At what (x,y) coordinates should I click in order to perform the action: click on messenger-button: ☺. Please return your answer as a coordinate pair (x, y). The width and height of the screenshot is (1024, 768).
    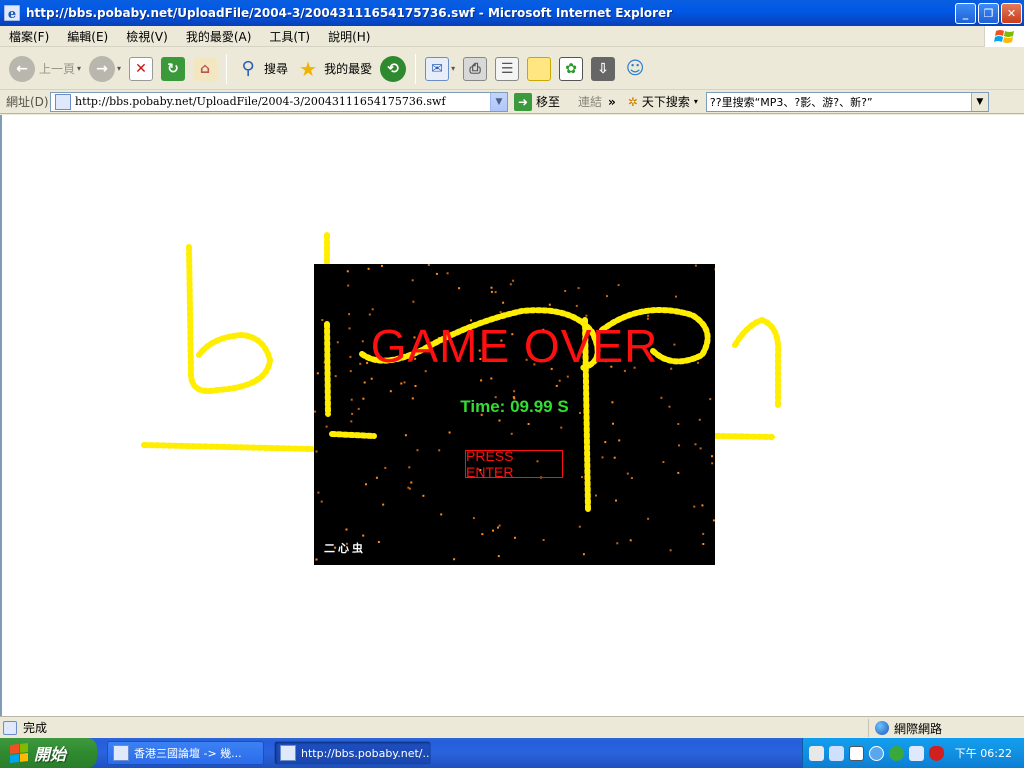
    Looking at the image, I should click on (635, 69).